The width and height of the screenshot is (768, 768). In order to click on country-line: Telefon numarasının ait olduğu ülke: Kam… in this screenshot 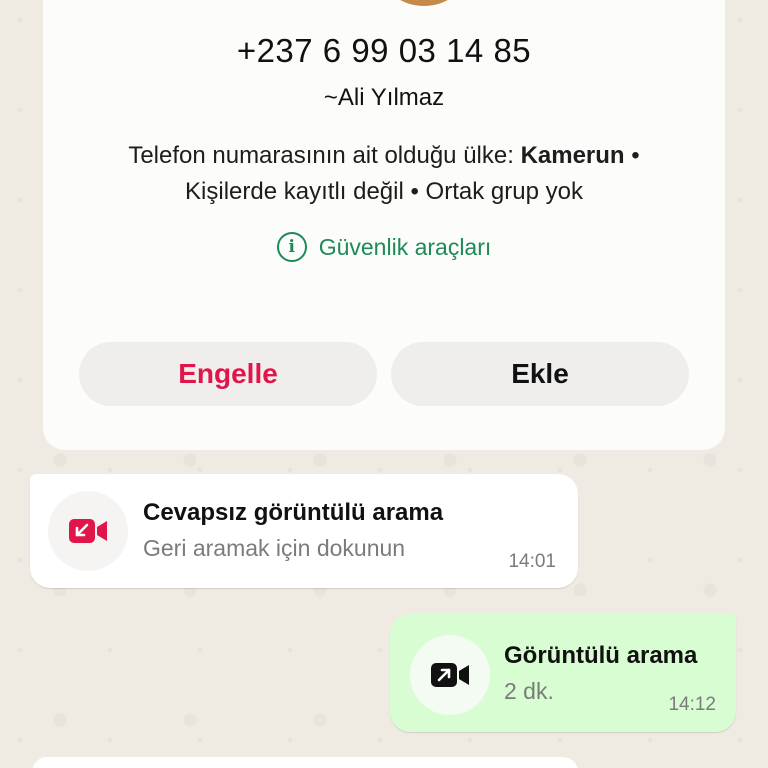, I will do `click(384, 155)`.